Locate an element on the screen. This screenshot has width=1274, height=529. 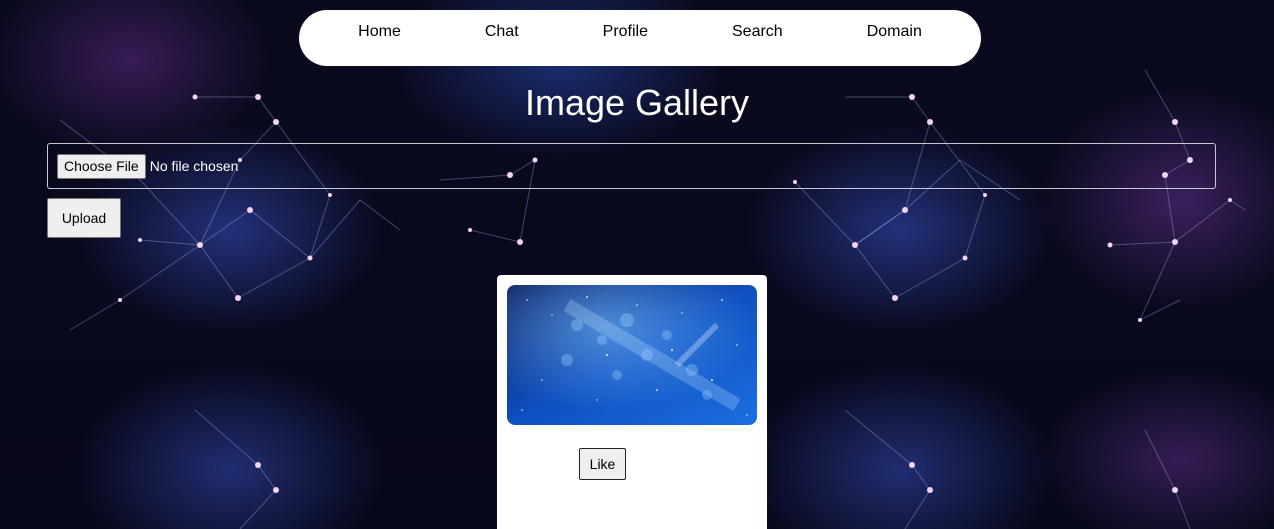
top-nav: Home Chat Profile Search Domain is located at coordinates (640, 38).